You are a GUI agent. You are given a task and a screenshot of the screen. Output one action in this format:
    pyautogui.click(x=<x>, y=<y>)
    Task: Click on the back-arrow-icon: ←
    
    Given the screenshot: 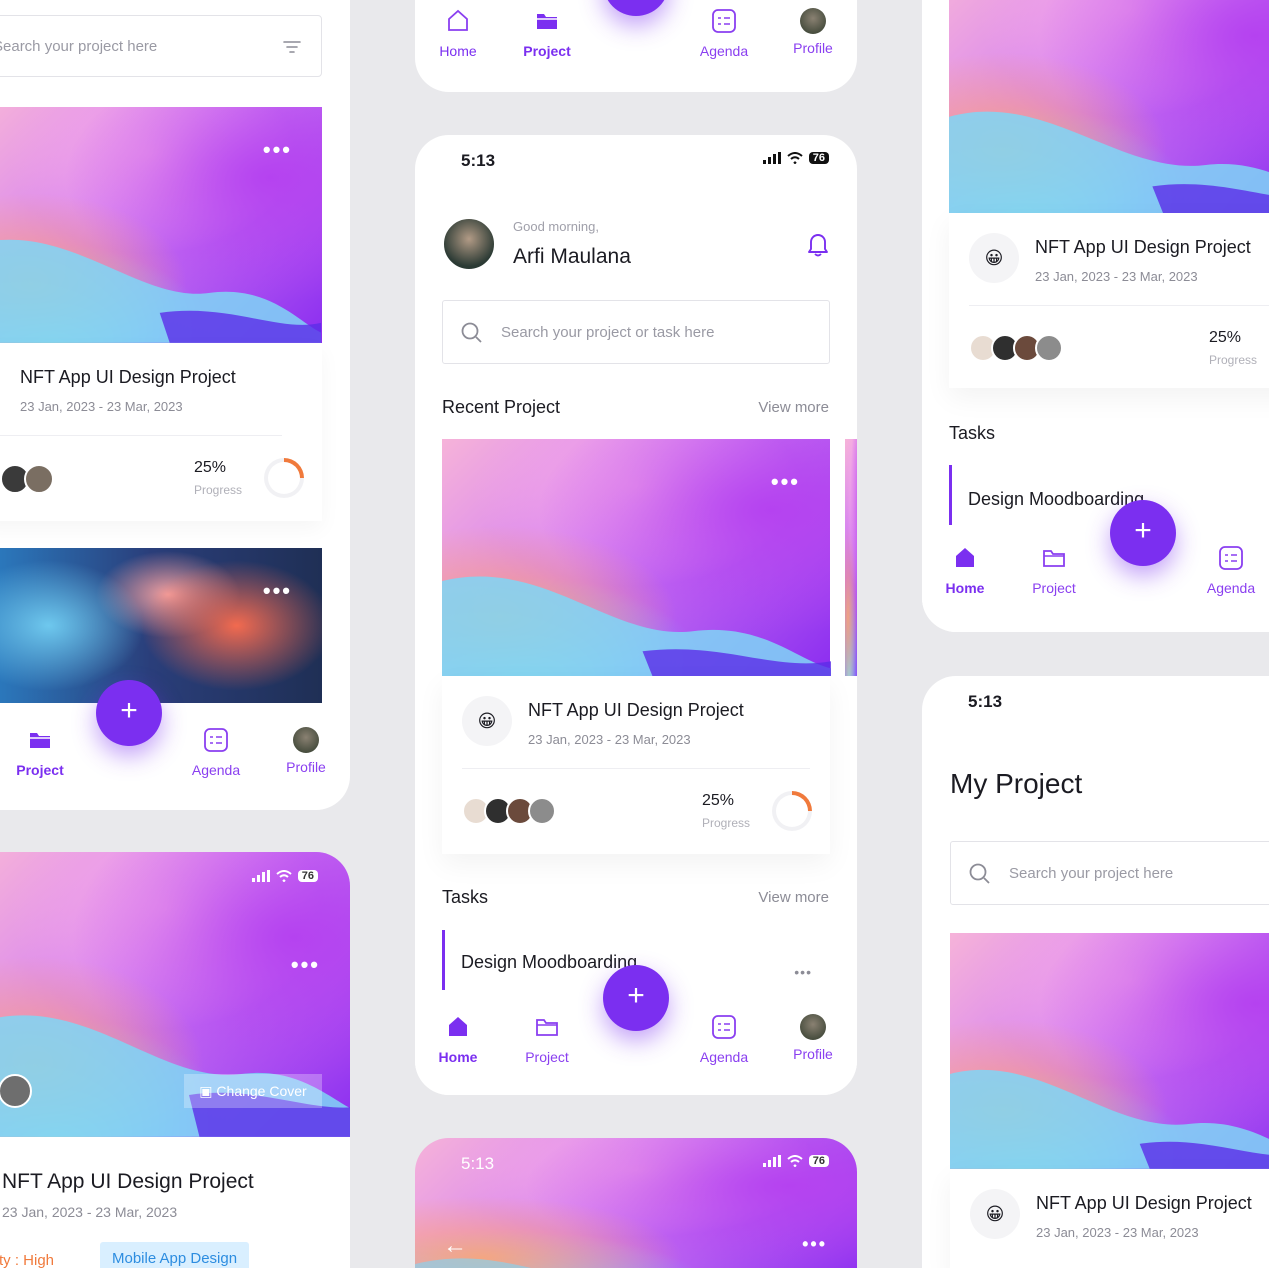 What is the action you would take?
    pyautogui.click(x=455, y=1246)
    